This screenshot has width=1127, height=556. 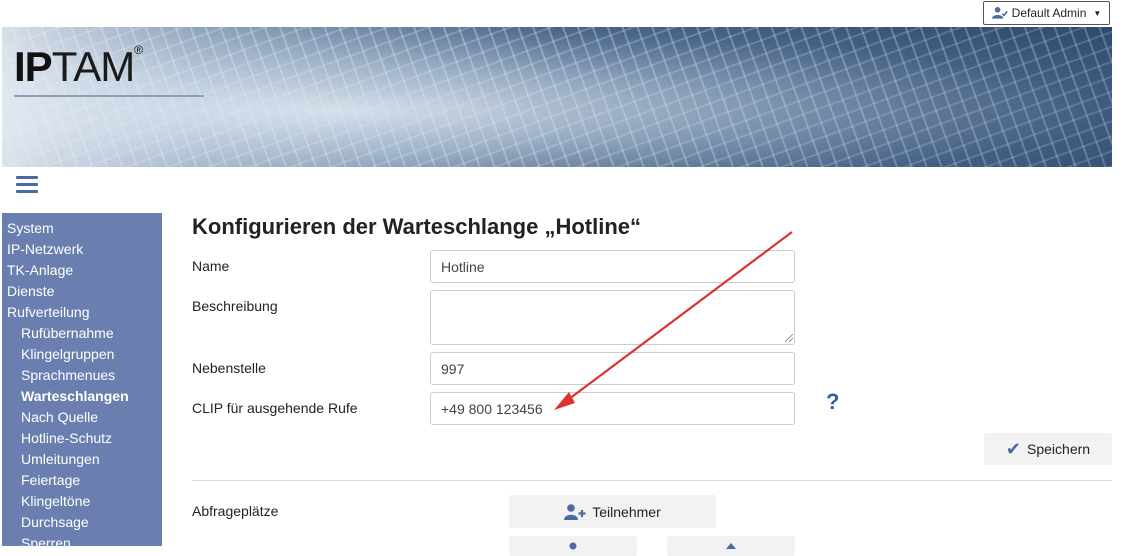 I want to click on sidebar-item: Klingeltöne, so click(x=82, y=503).